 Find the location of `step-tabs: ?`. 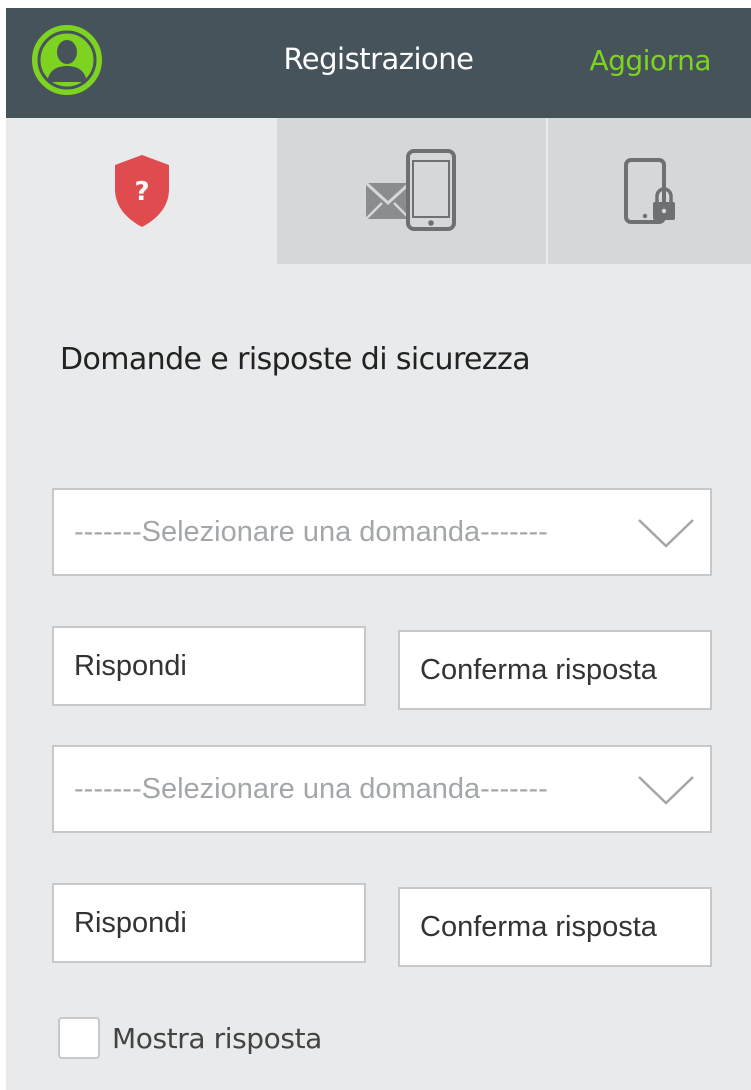

step-tabs: ? is located at coordinates (378, 191).